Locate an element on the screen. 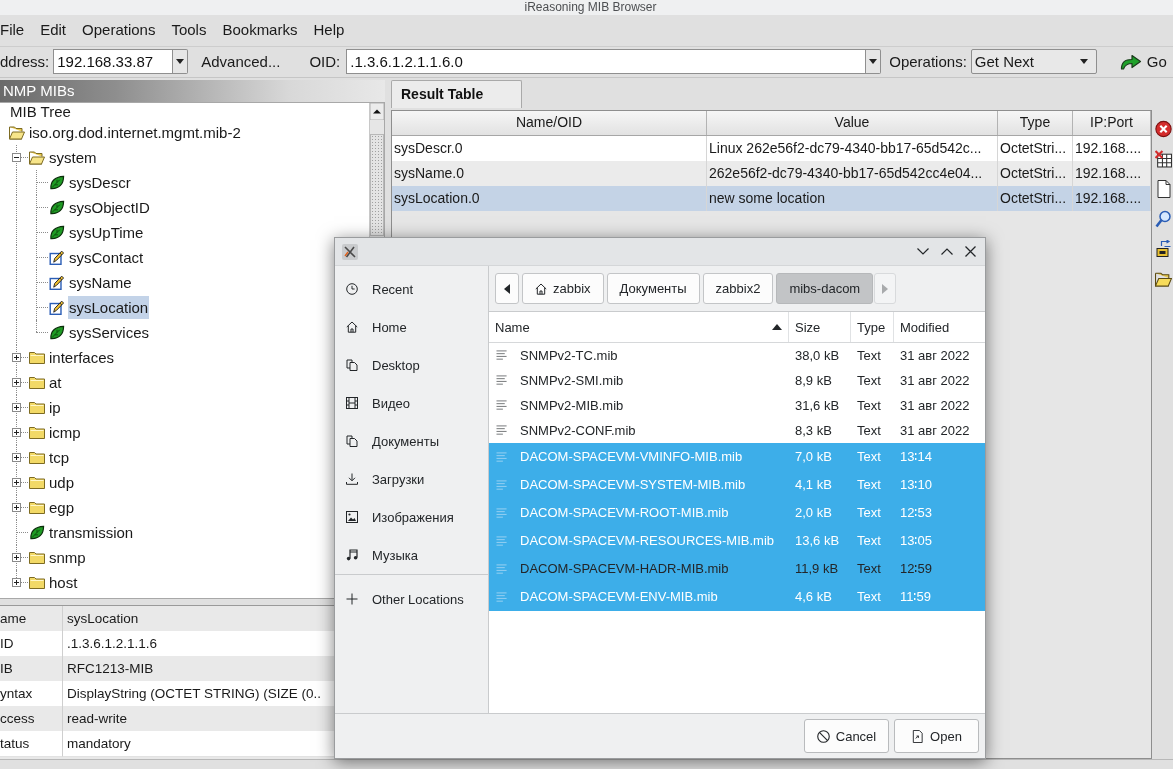 The width and height of the screenshot is (1173, 769). column-header: Name/OID is located at coordinates (549, 122).